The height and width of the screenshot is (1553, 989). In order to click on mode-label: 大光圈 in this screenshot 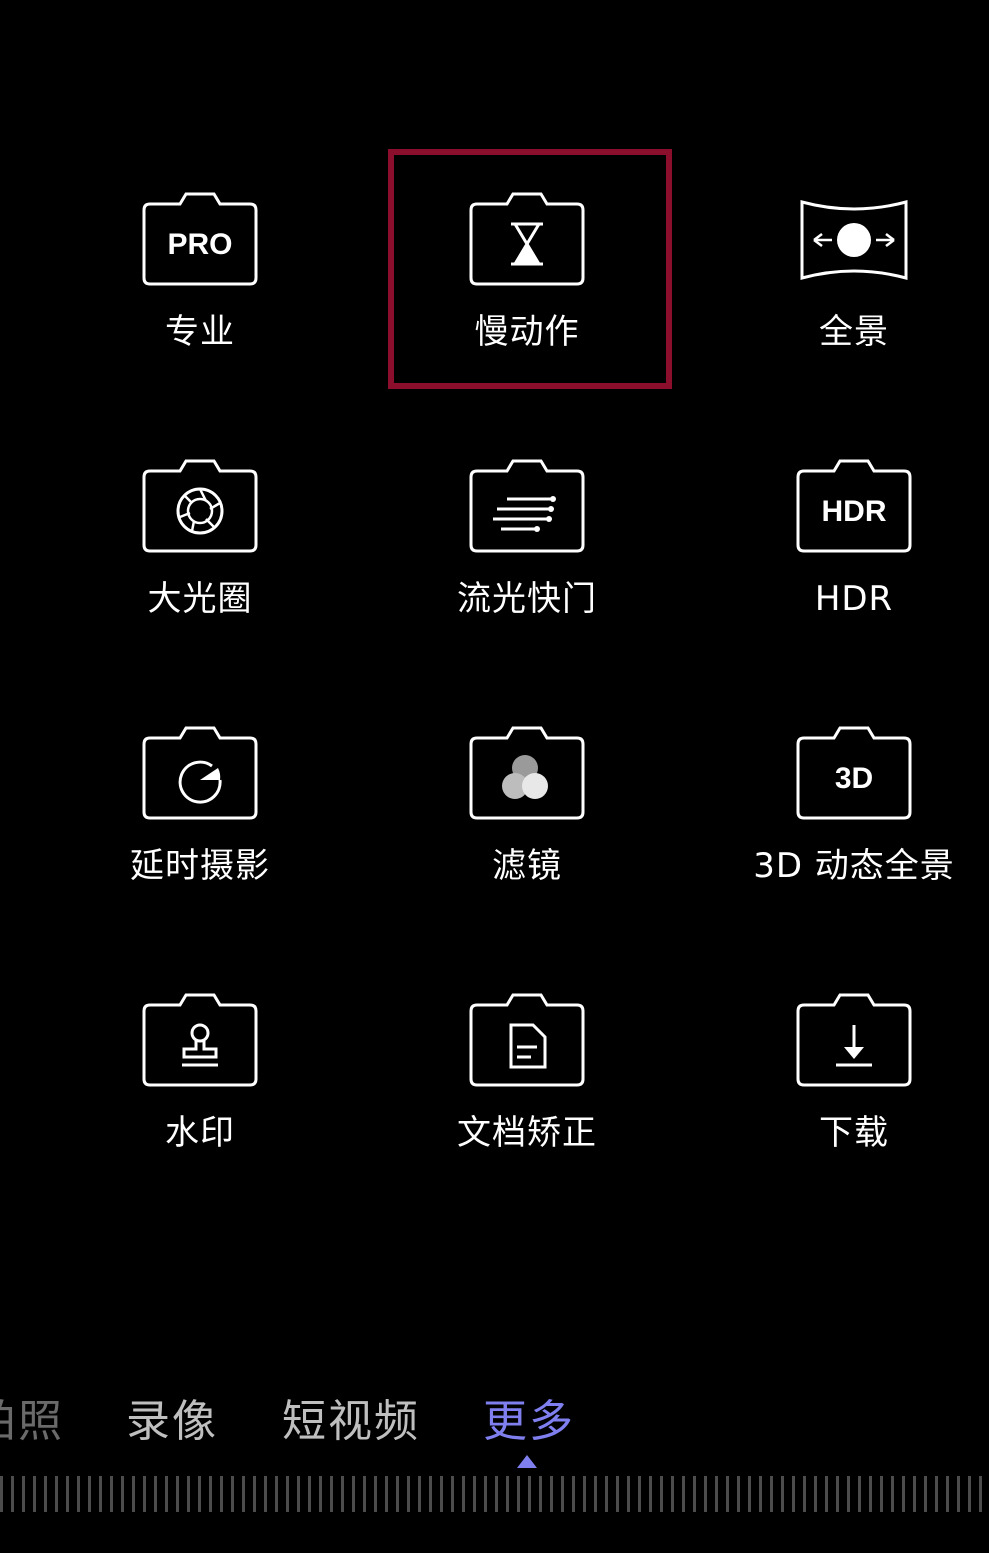, I will do `click(200, 599)`.